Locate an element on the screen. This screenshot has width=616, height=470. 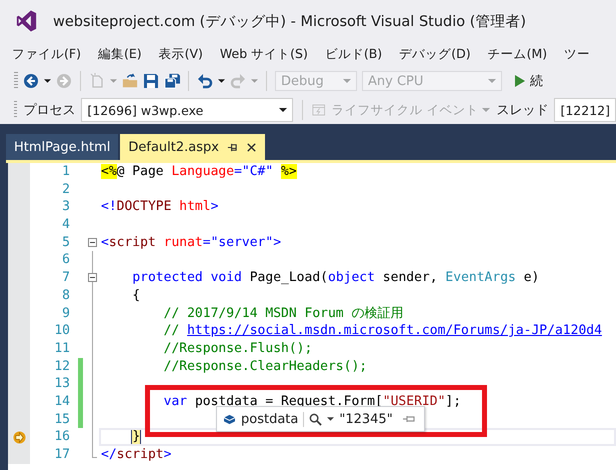
folder-icon is located at coordinates (130, 81).